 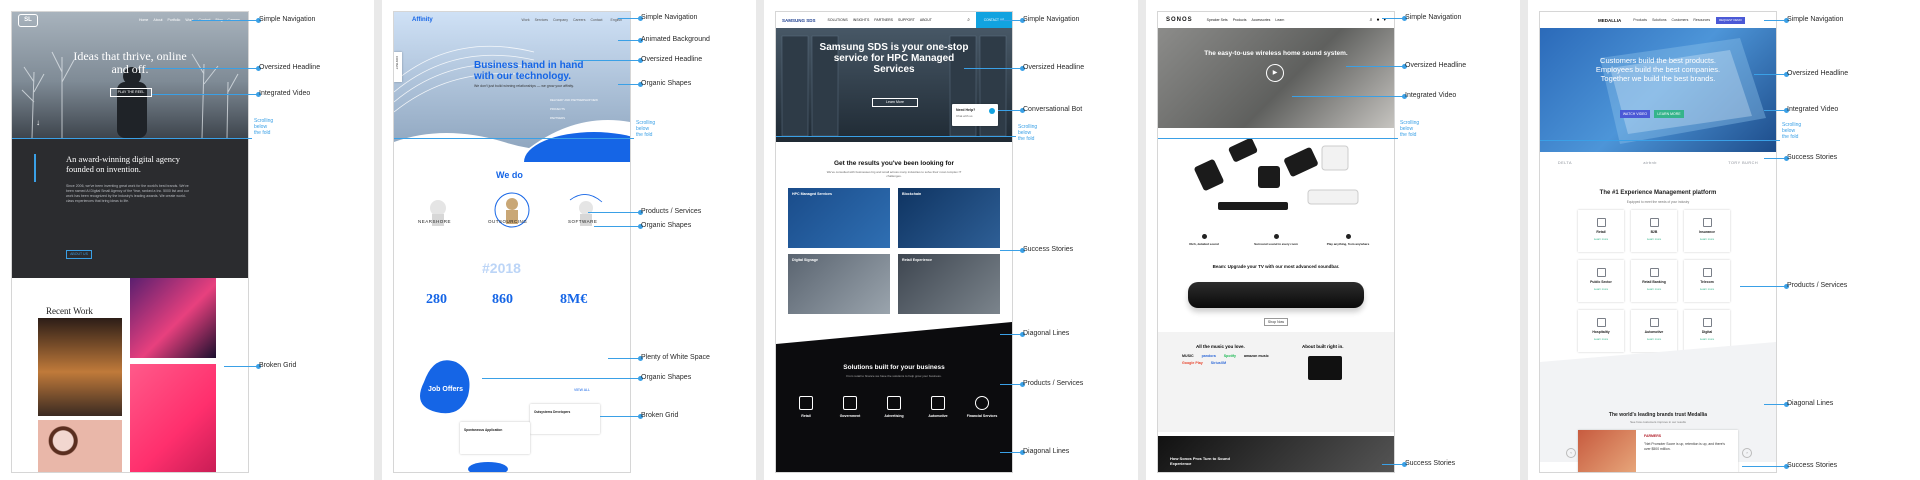 I want to click on solution-item-0: Retail, so click(x=806, y=416).